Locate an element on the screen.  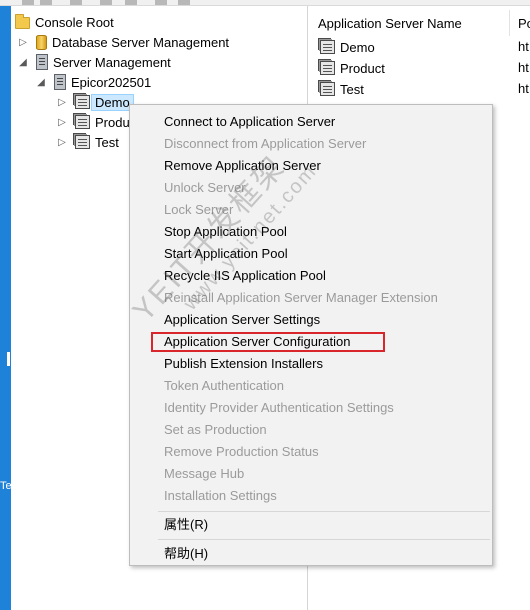
tree-item-label: Database Server Management is located at coordinates (141, 42).